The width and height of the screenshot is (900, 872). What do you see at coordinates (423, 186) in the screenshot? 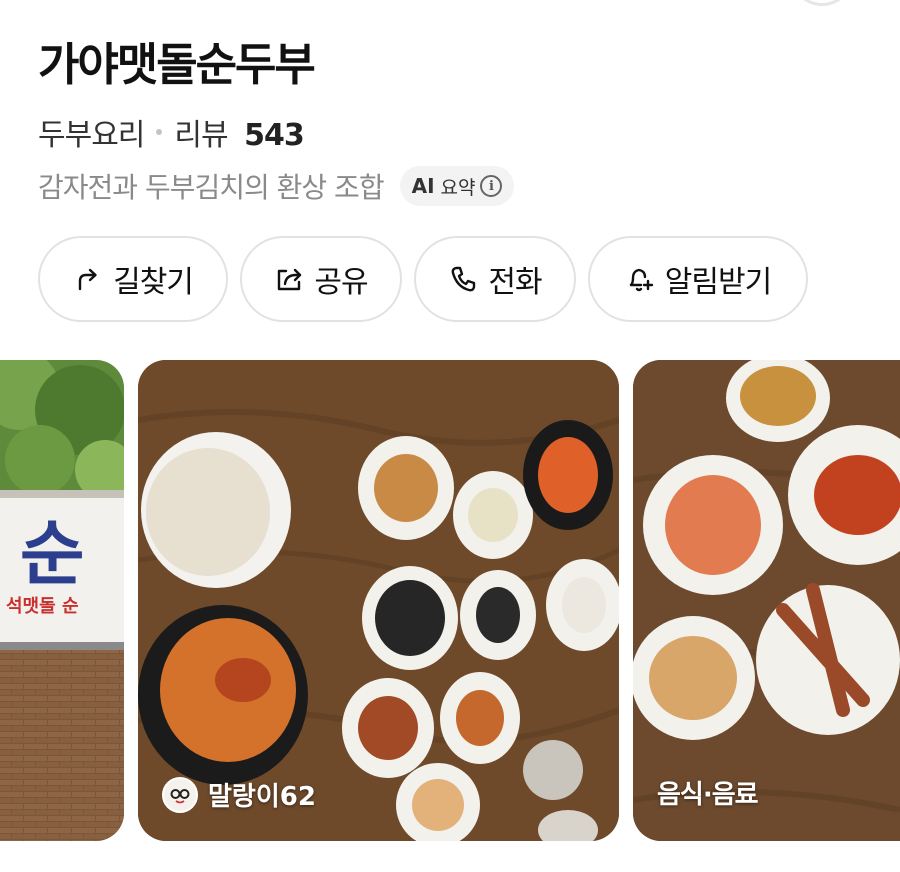
I see `ai-label: AI` at bounding box center [423, 186].